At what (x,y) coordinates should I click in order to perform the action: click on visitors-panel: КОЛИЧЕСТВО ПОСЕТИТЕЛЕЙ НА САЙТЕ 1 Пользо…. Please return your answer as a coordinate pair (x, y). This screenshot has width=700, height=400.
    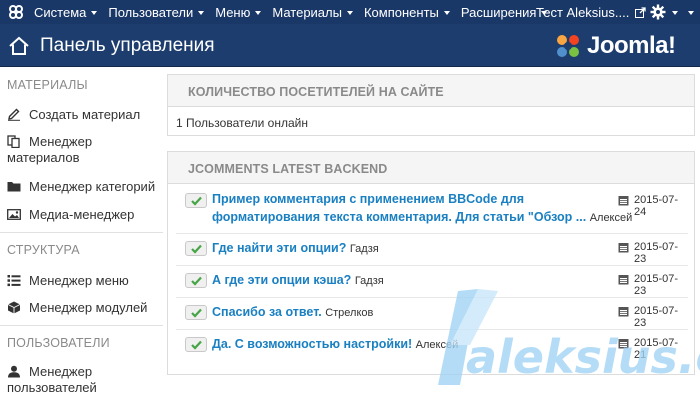
    Looking at the image, I should click on (431, 105).